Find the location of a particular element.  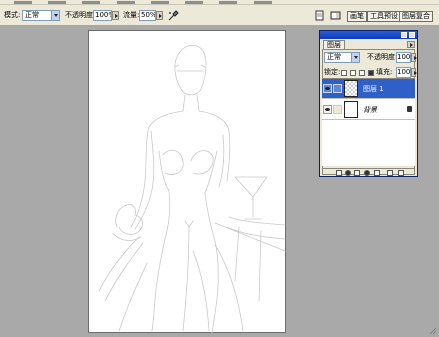

layer-row-background: 背景 is located at coordinates (368, 110).